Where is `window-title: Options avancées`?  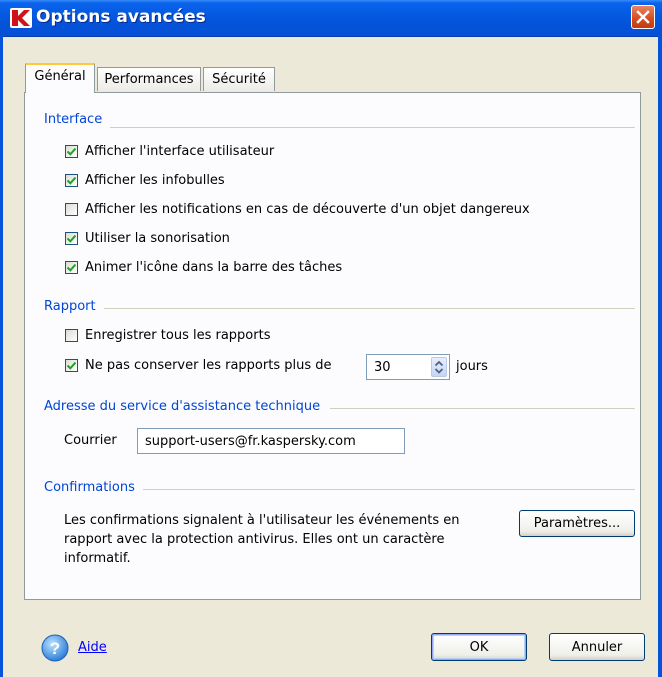 window-title: Options avancées is located at coordinates (121, 17).